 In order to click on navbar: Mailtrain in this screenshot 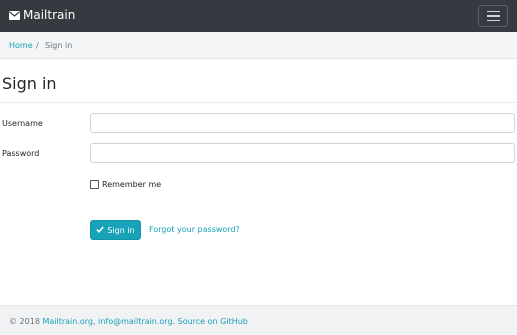, I will do `click(258, 16)`.